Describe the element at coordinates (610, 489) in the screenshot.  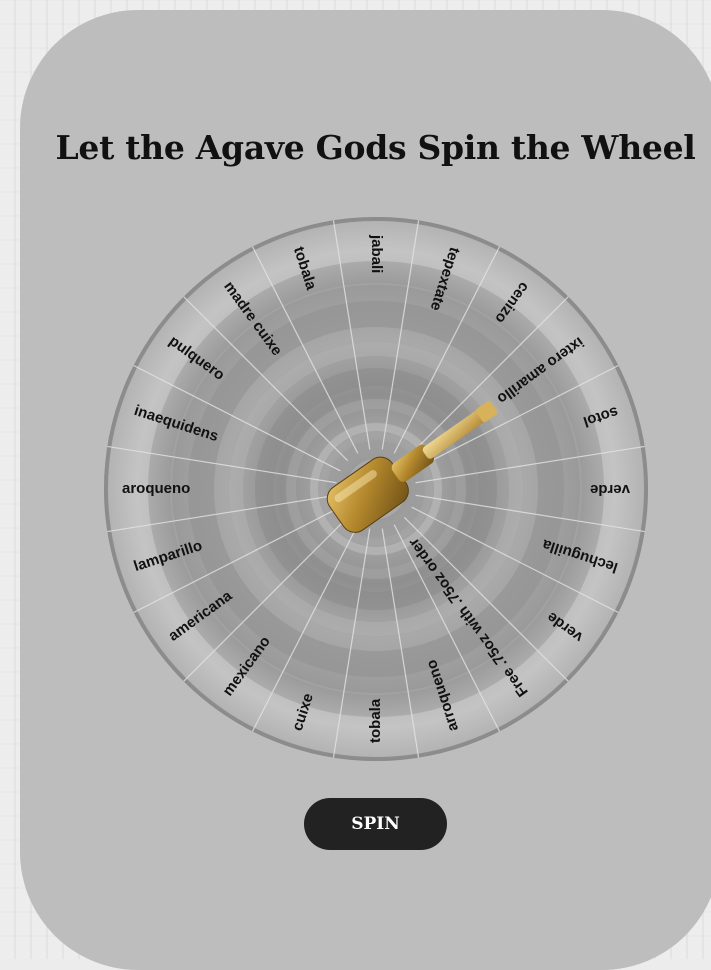
I see `wheel-segment-label: verde` at that location.